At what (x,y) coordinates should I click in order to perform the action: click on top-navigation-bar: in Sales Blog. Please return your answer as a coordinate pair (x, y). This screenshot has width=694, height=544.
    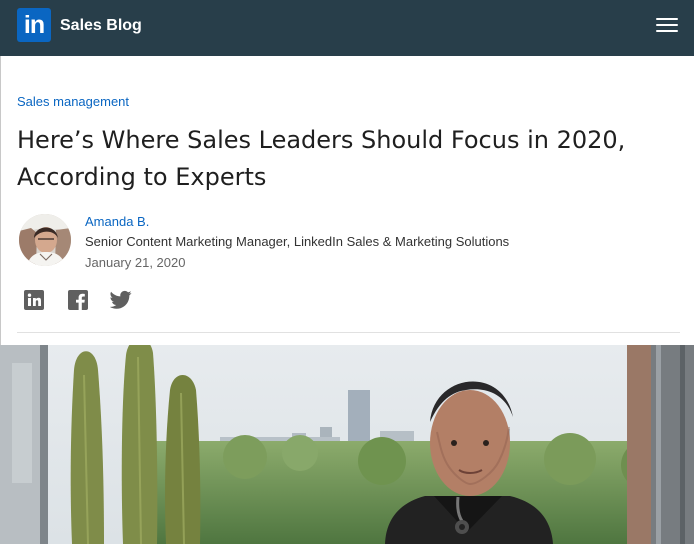
    Looking at the image, I should click on (347, 28).